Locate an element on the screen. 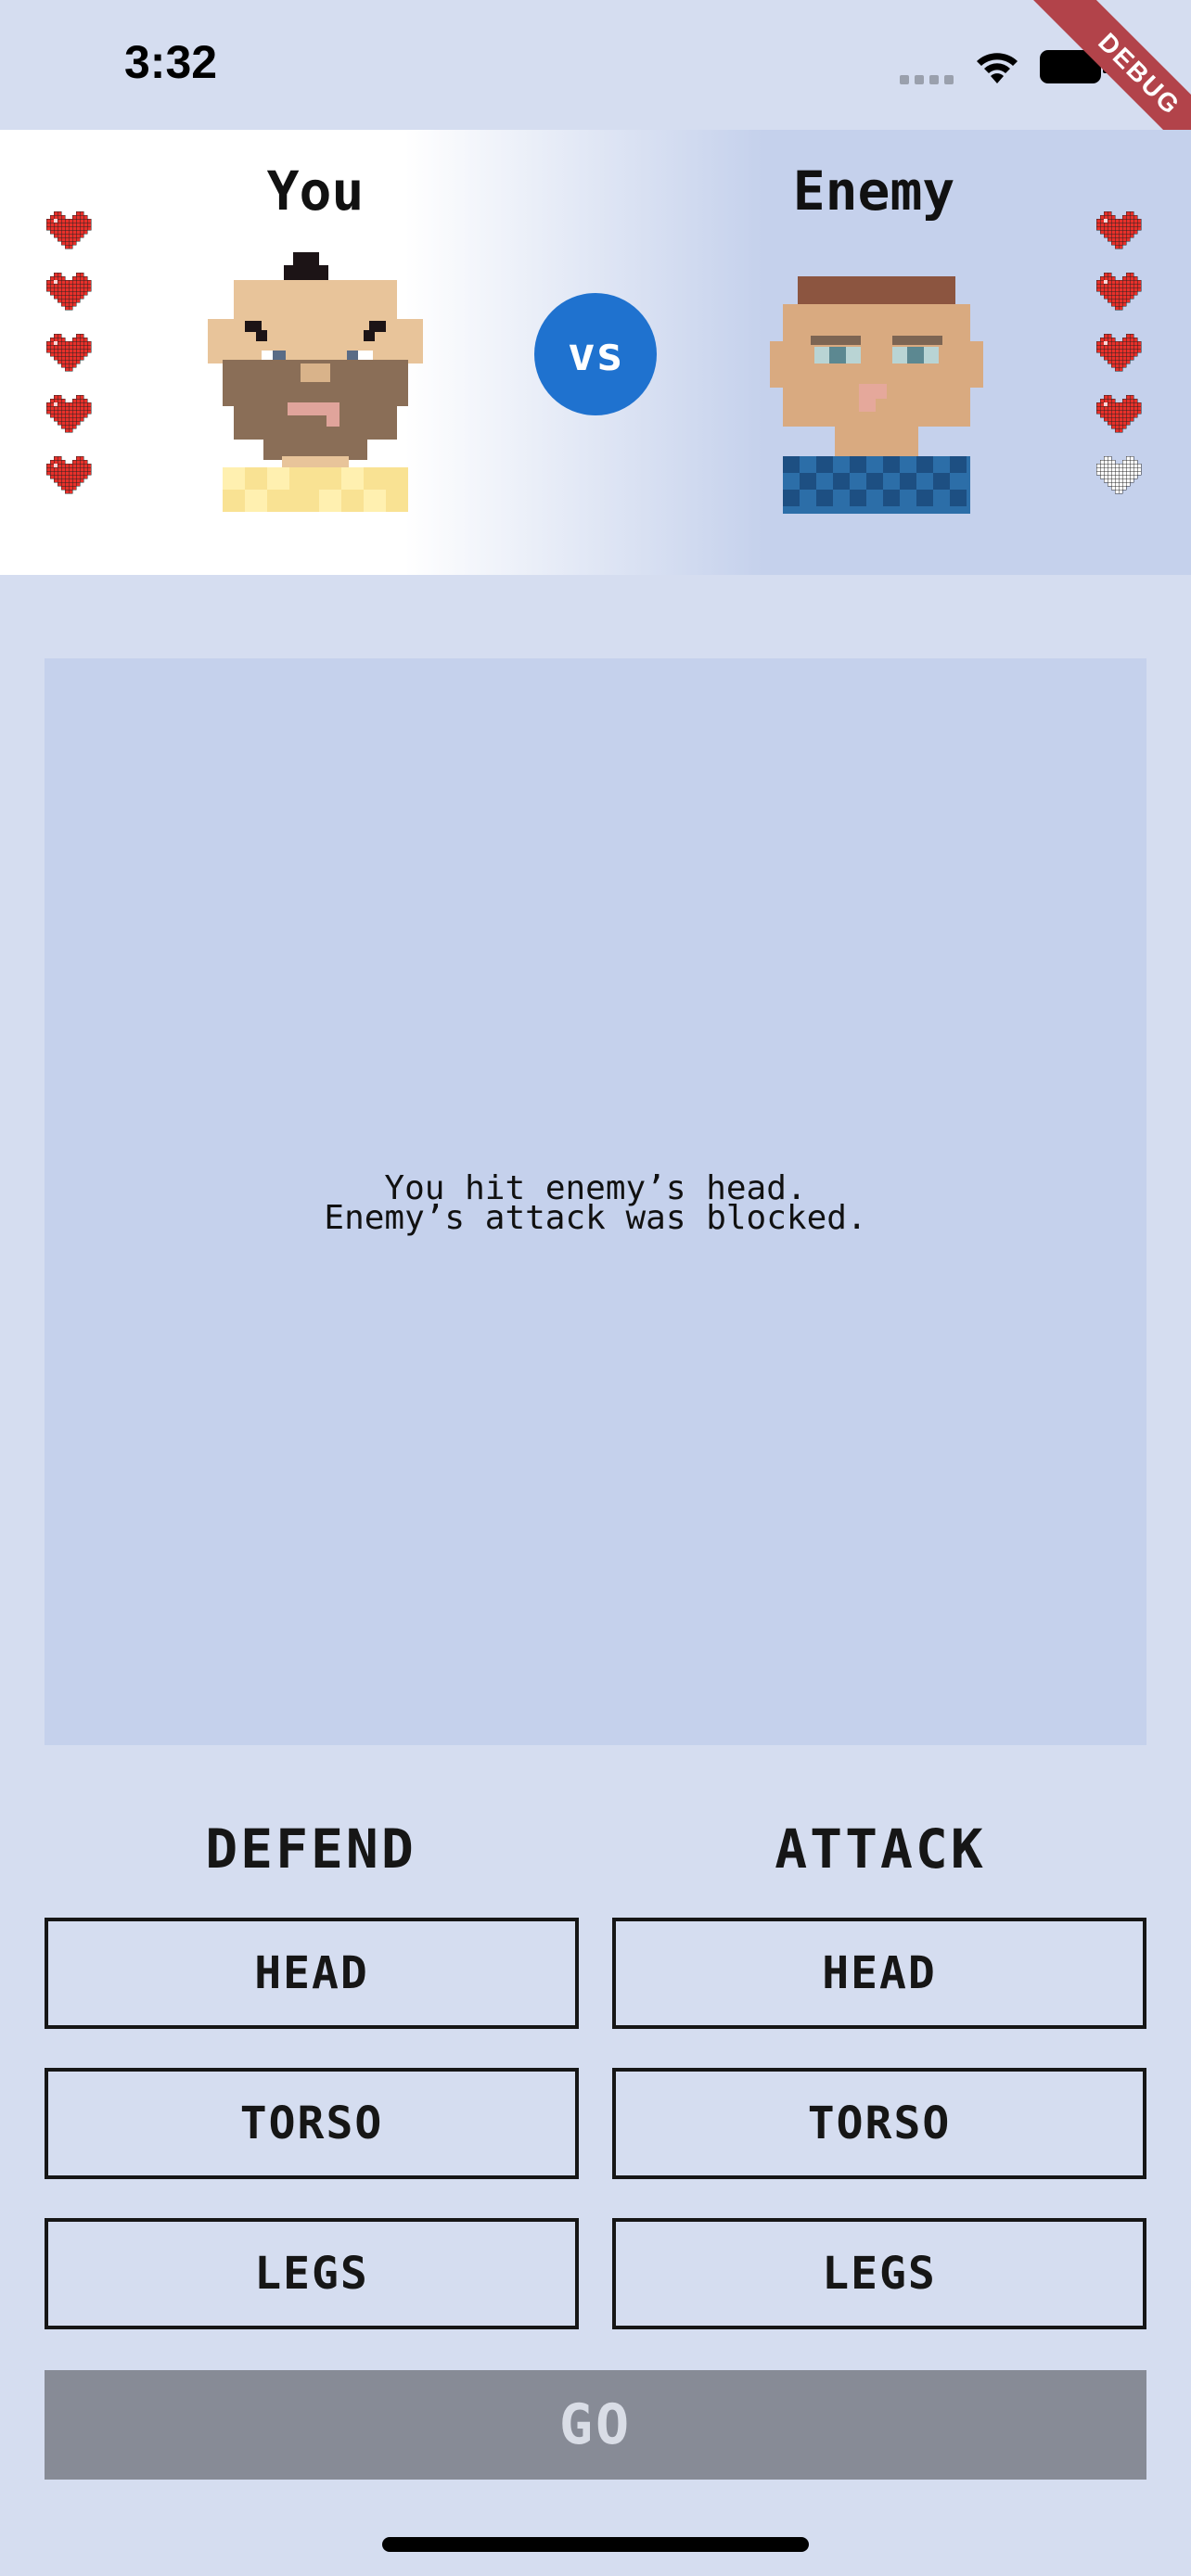  home-indicator is located at coordinates (595, 2544).